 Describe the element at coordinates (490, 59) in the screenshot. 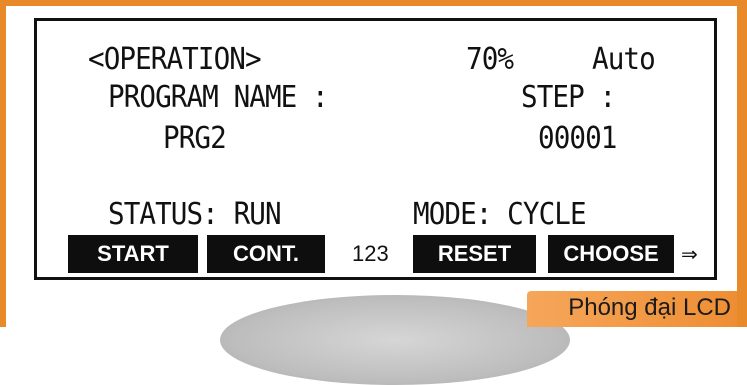

I see `speed-percent: 70%` at that location.